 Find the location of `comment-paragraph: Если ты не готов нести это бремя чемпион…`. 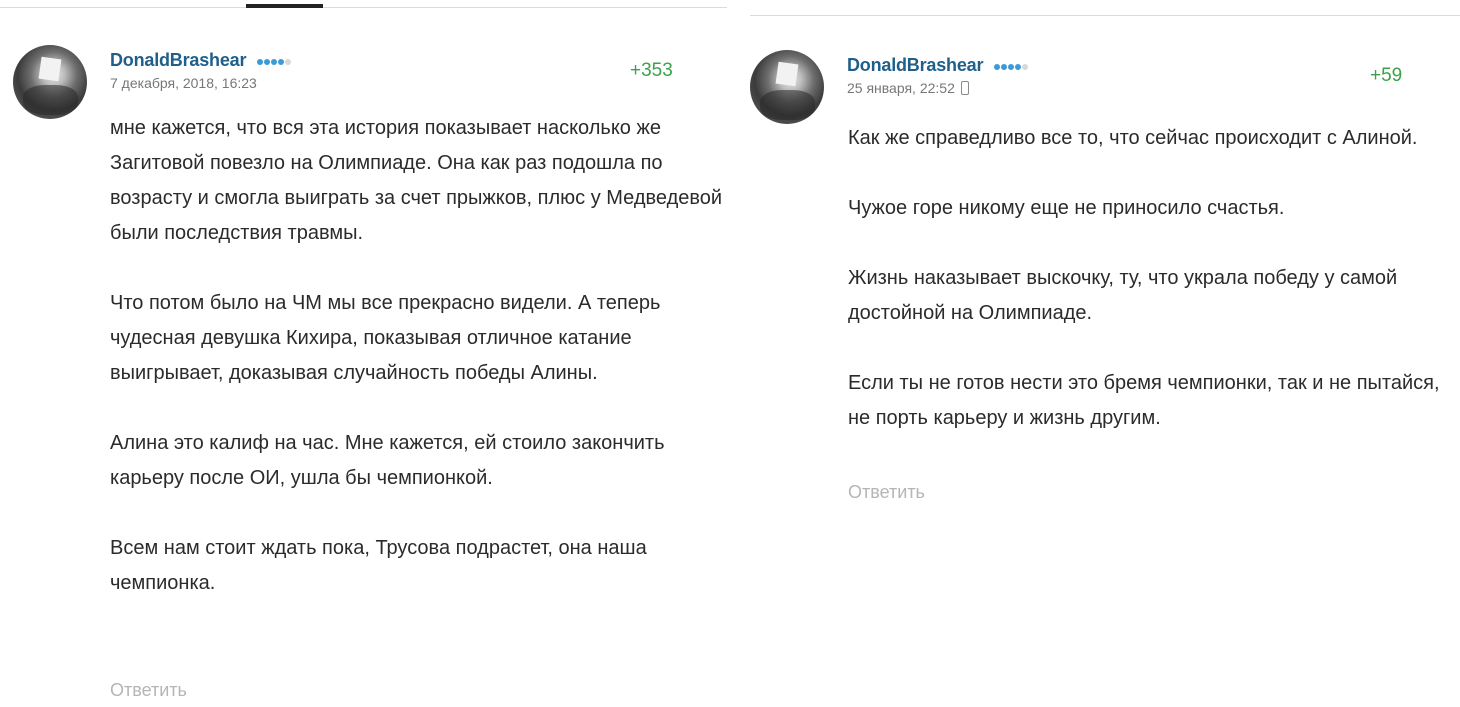

comment-paragraph: Если ты не готов нести это бремя чемпион… is located at coordinates (1144, 400).